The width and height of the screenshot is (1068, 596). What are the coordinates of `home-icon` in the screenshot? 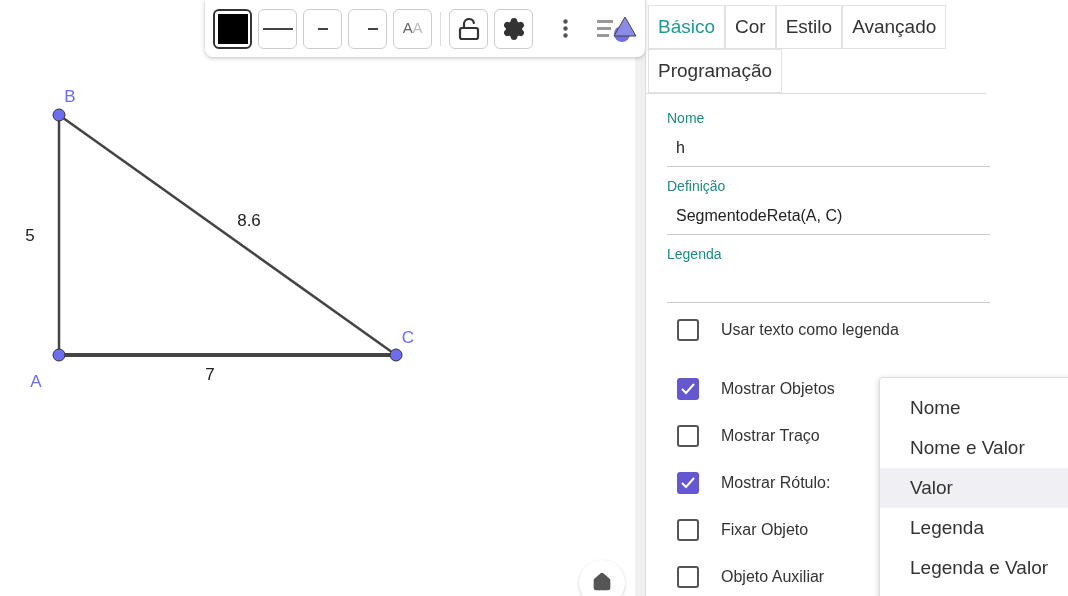 It's located at (602, 582).